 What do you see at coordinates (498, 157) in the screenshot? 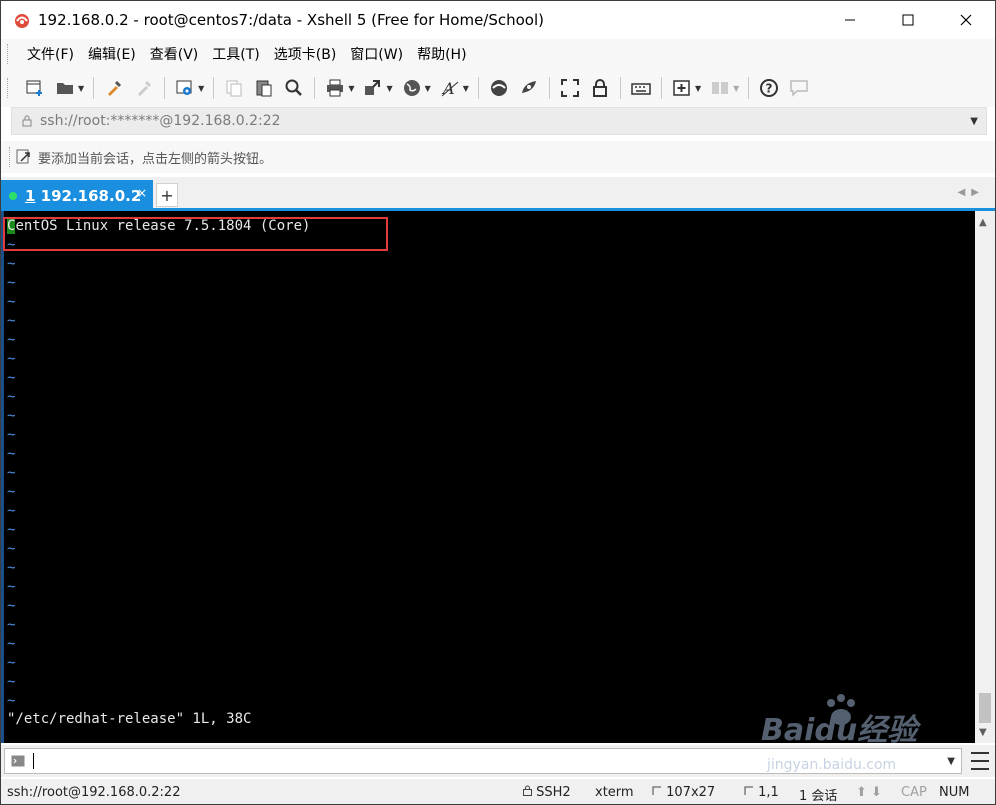
I see `hint-bar: 要添加当前会话，点击左侧的箭头按钮。` at bounding box center [498, 157].